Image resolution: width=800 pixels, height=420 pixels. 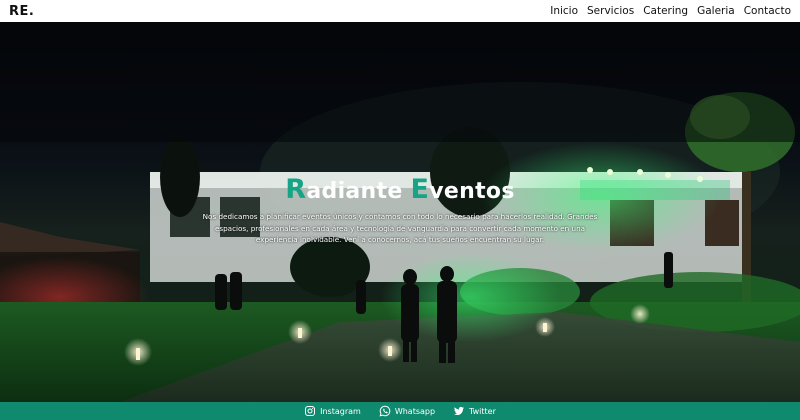 What do you see at coordinates (472, 191) in the screenshot?
I see `title-word-rest-2: ventos` at bounding box center [472, 191].